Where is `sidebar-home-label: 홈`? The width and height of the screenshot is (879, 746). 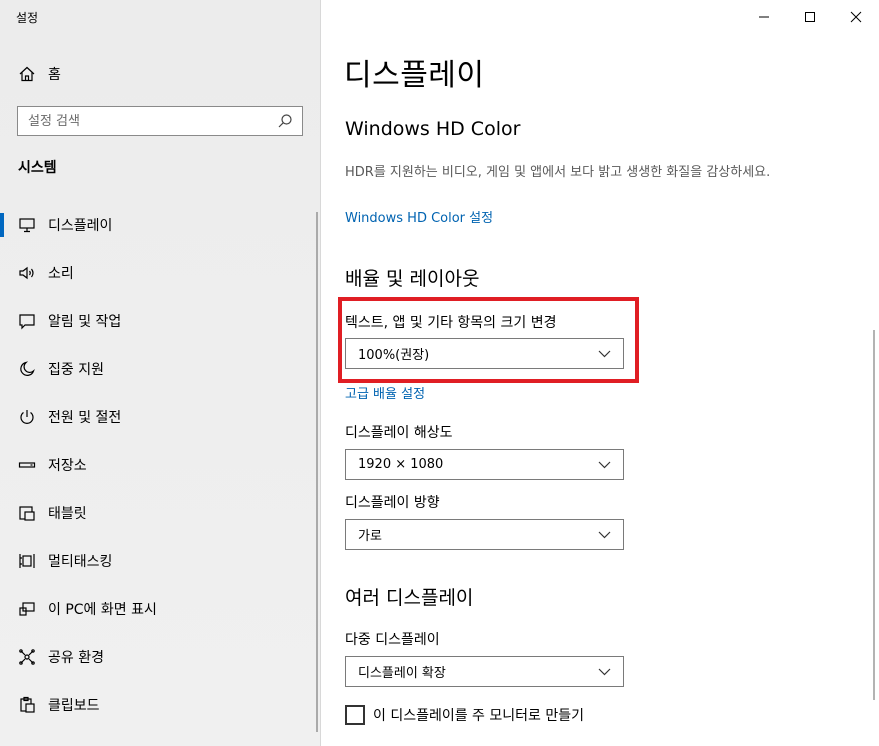
sidebar-home-label: 홈 is located at coordinates (54, 75).